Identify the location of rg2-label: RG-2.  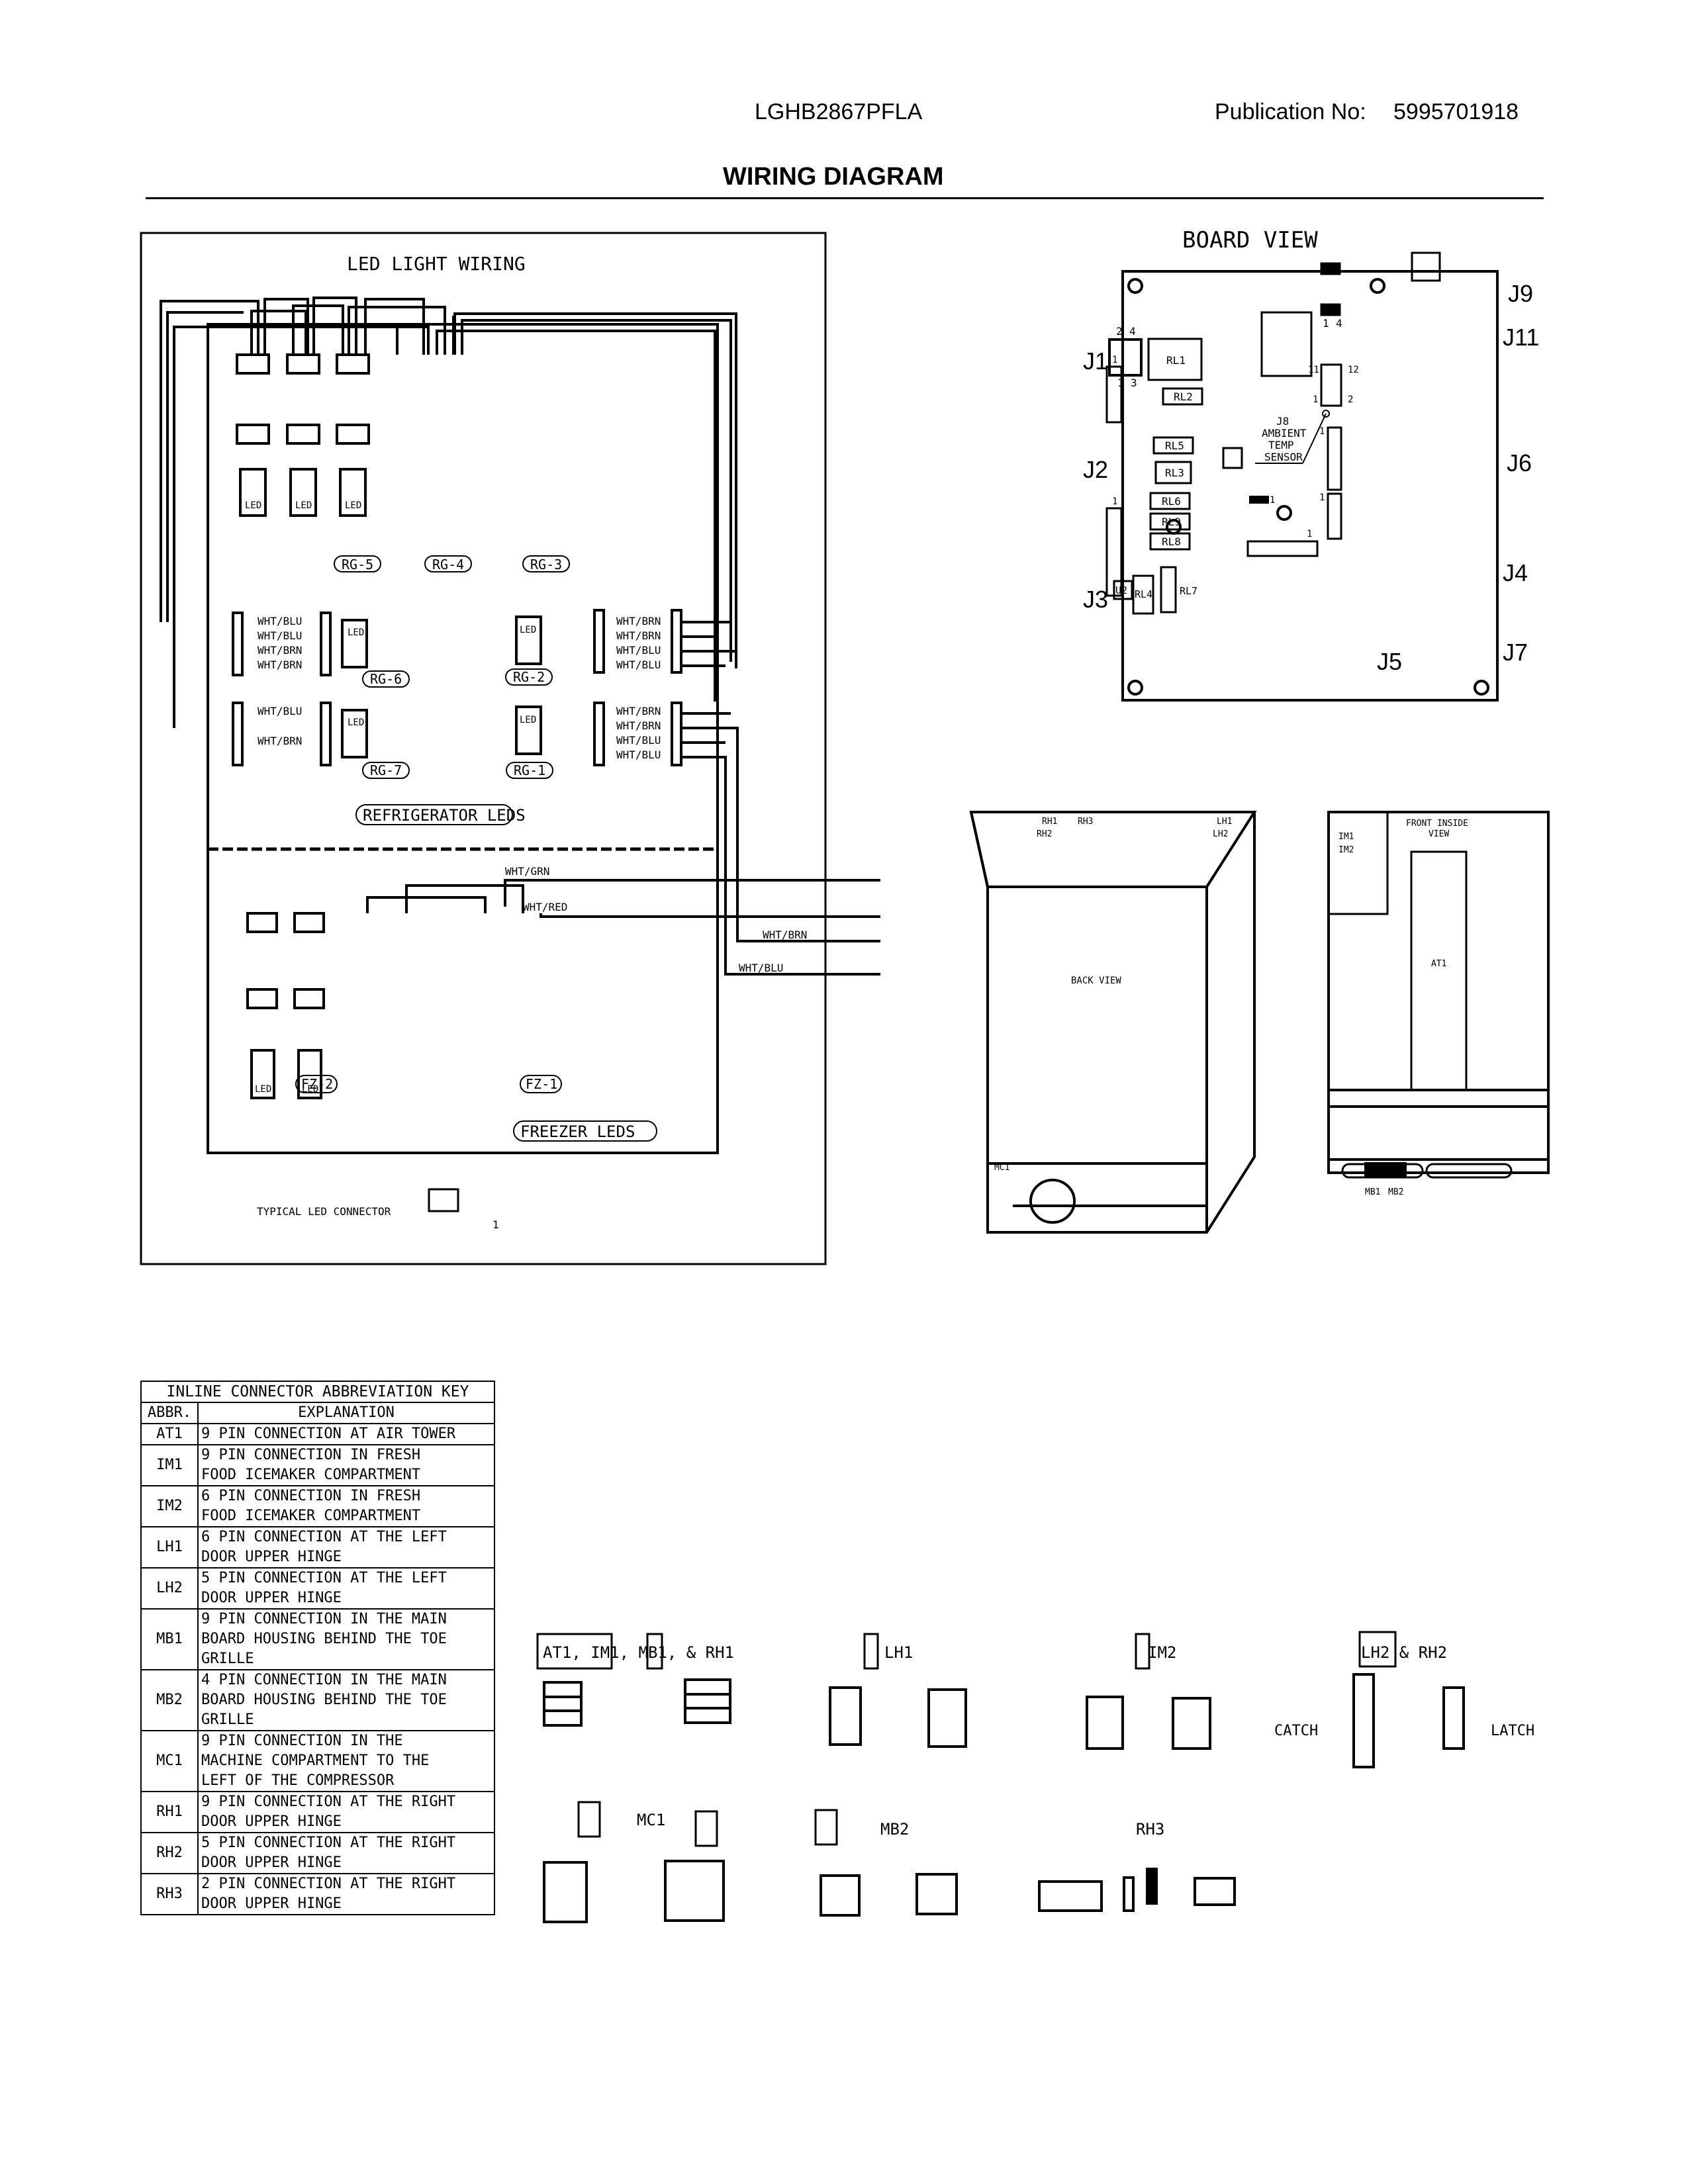
(529, 677).